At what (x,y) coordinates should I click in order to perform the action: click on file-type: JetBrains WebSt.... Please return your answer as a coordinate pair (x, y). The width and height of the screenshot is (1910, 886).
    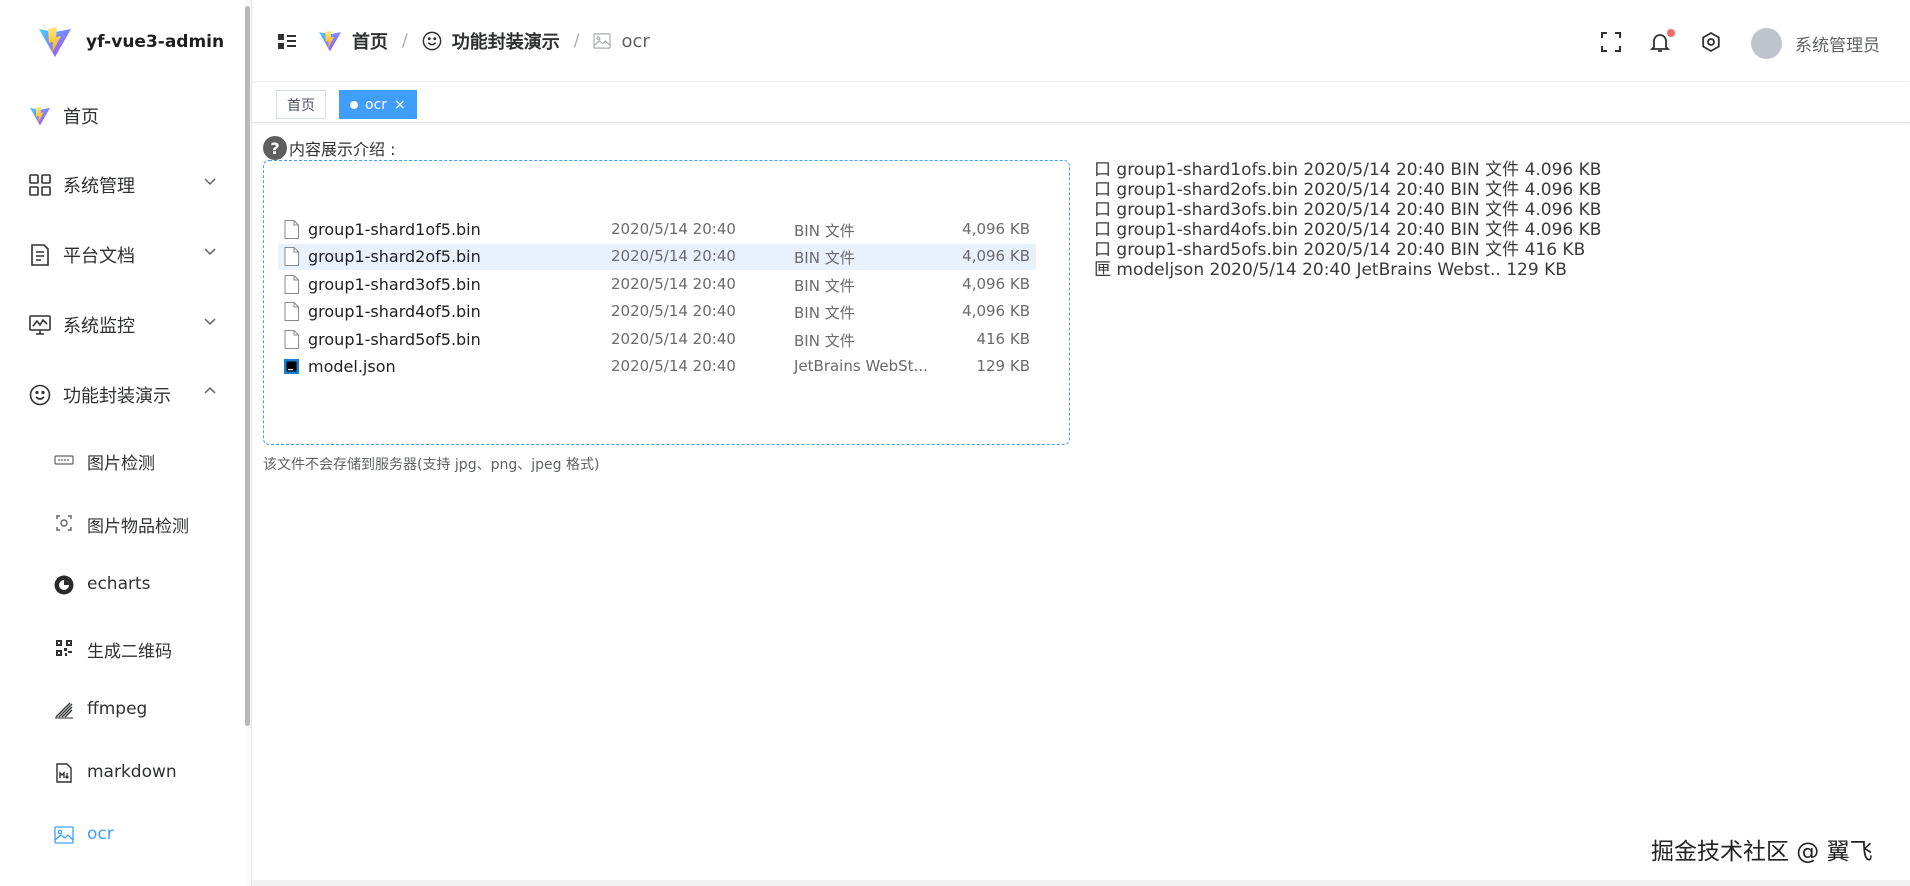
    Looking at the image, I should click on (861, 366).